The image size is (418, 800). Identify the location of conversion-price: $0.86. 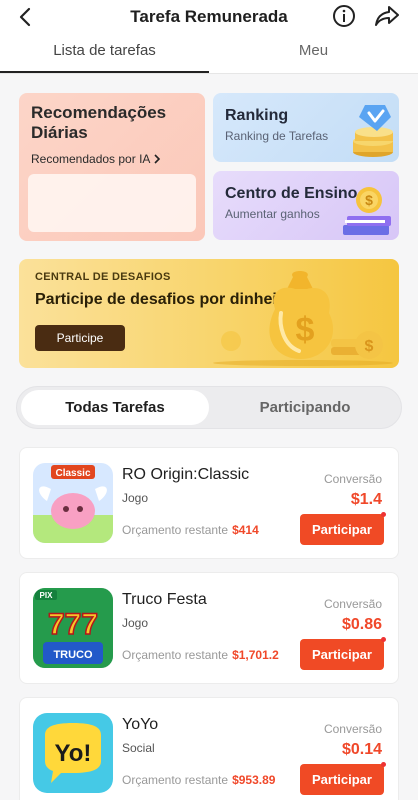
(361, 624).